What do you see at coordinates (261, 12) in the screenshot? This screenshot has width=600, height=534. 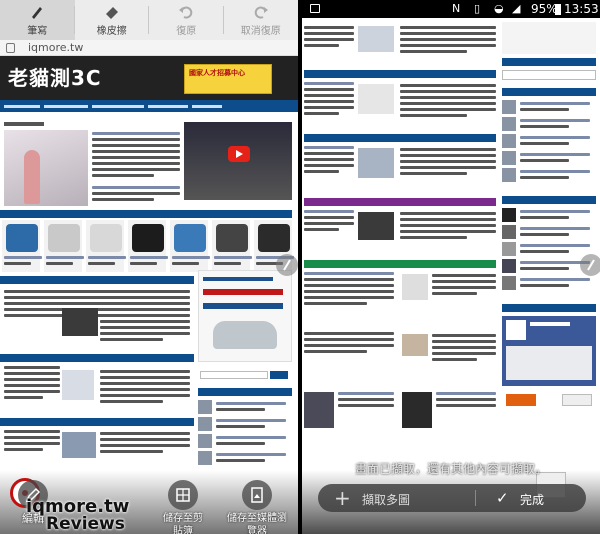 I see `redo-icon` at bounding box center [261, 12].